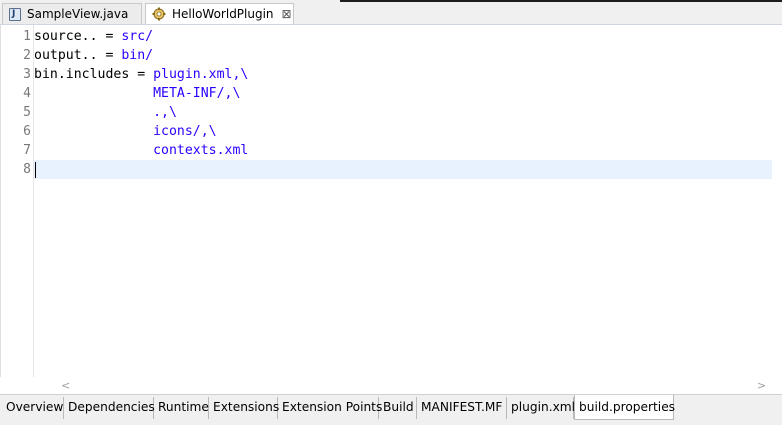 The height and width of the screenshot is (425, 782). I want to click on tab-manifest-mf: MANIFEST.MF, so click(462, 408).